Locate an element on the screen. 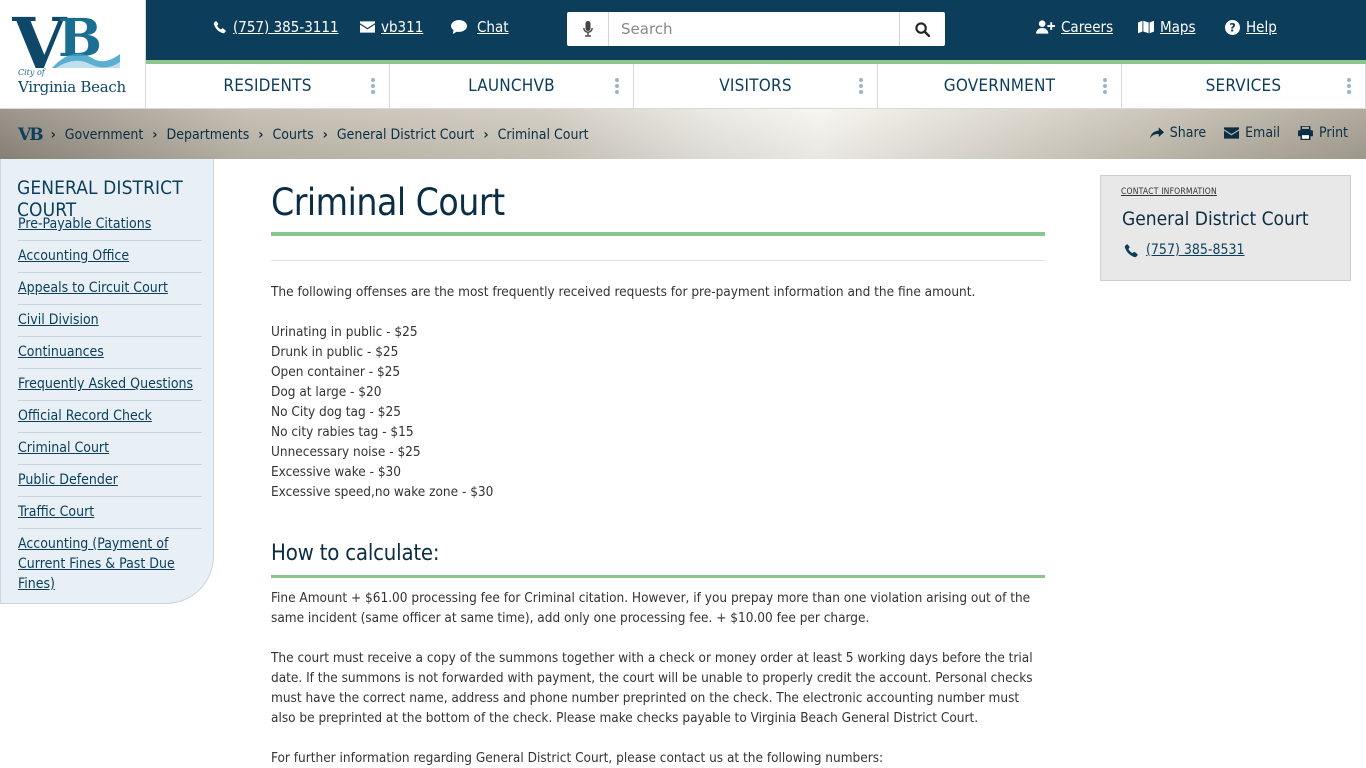 The height and width of the screenshot is (768, 1366). sidebar-item-label: Appeals to Circuit Court is located at coordinates (93, 288).